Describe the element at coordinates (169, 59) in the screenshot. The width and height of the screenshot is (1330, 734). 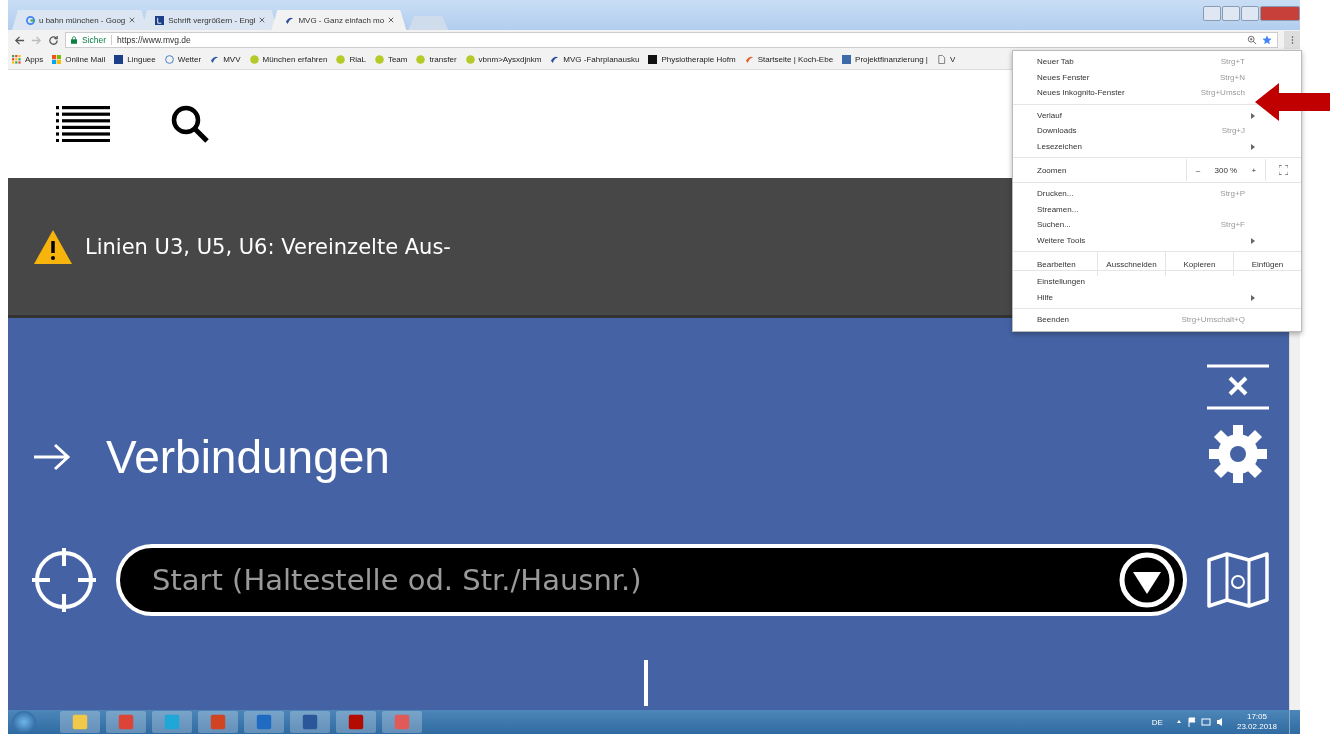
I see `globe-icon` at that location.